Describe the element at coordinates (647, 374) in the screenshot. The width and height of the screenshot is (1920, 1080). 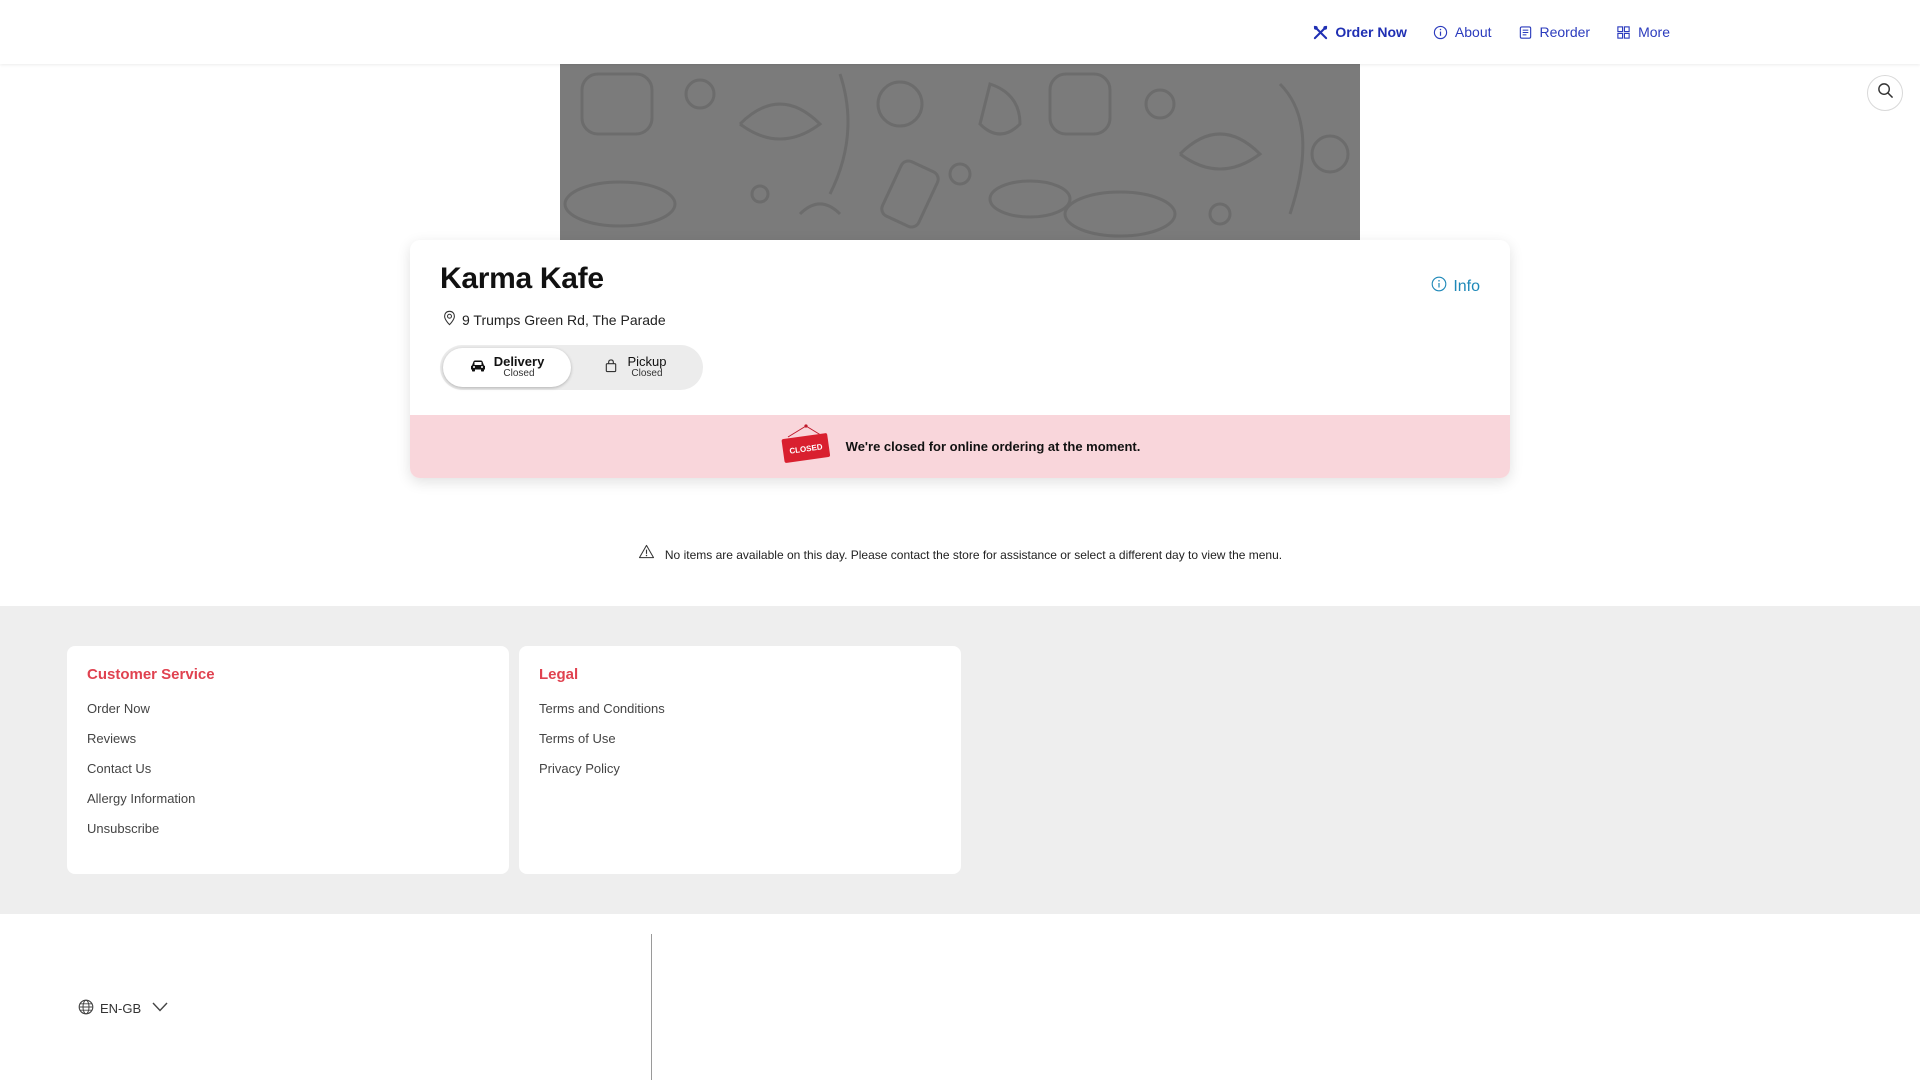
I see `pickup-status: Closed` at that location.